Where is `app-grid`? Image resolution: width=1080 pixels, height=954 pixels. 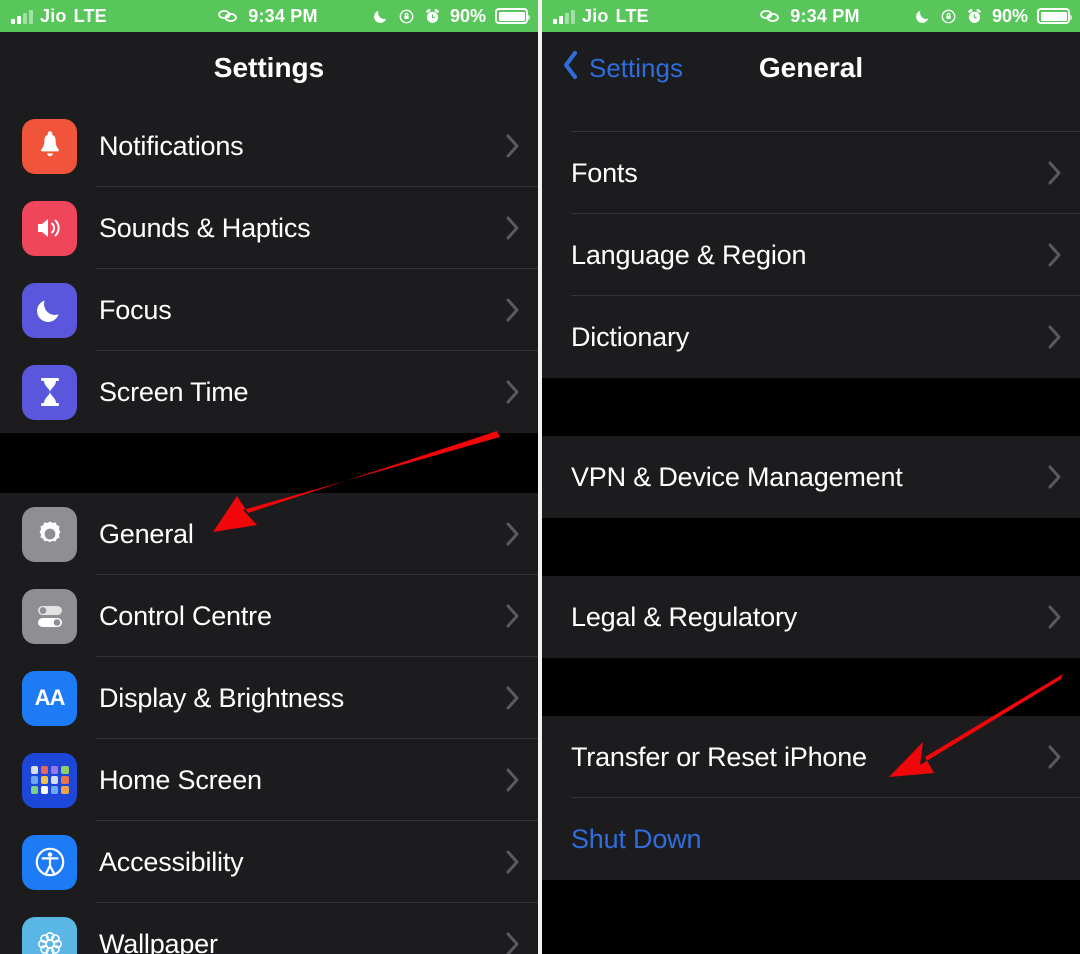 app-grid is located at coordinates (49, 780).